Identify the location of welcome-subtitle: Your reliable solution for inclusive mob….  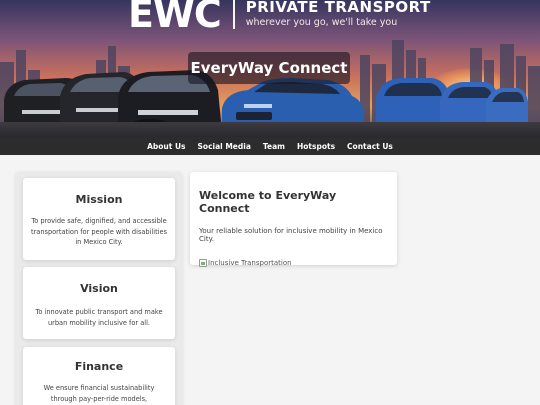
(291, 235).